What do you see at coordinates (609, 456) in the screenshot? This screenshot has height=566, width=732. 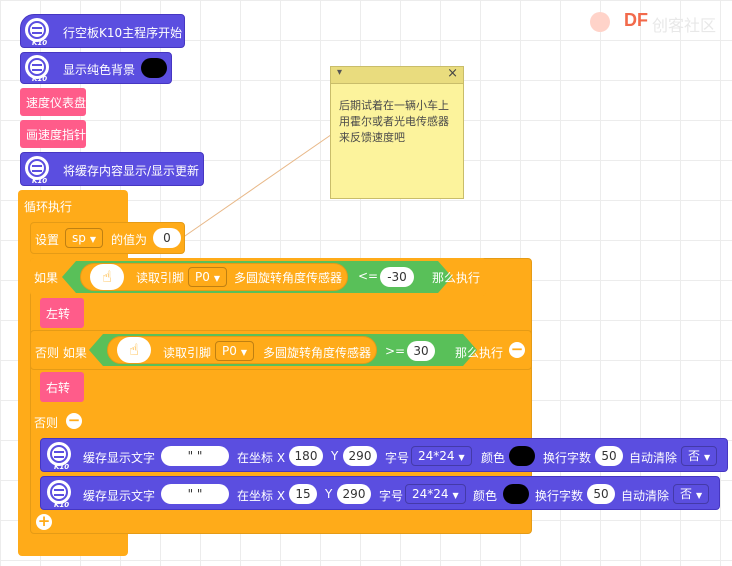 I see `wrap-input-1: 50` at bounding box center [609, 456].